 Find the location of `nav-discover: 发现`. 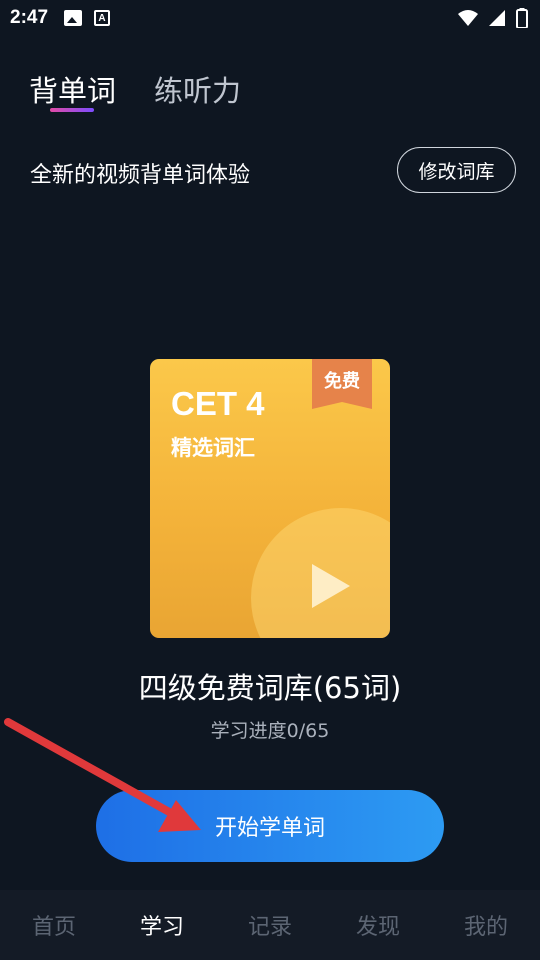

nav-discover: 发现 is located at coordinates (378, 925).